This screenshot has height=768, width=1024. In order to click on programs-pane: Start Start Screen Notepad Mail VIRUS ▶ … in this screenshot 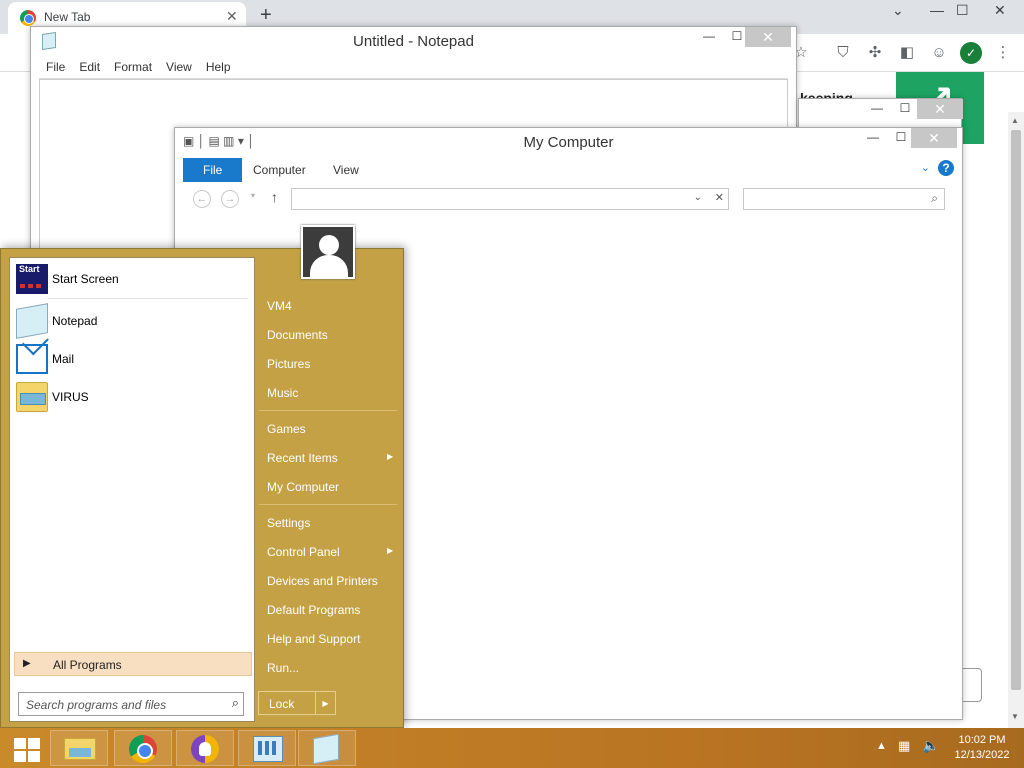, I will do `click(132, 489)`.